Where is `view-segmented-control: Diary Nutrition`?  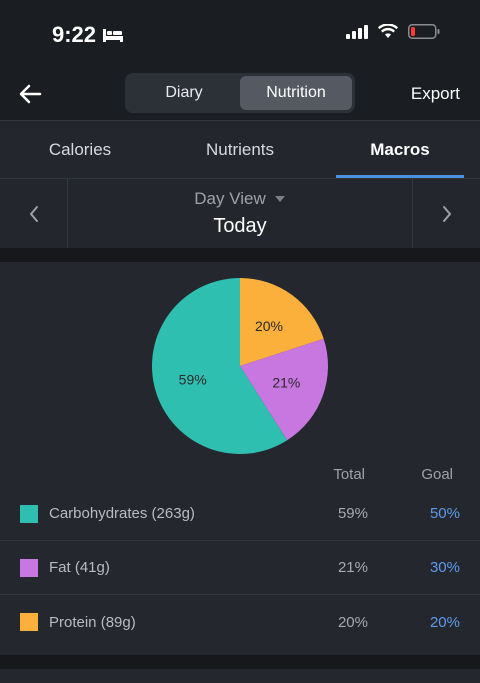 view-segmented-control: Diary Nutrition is located at coordinates (240, 93).